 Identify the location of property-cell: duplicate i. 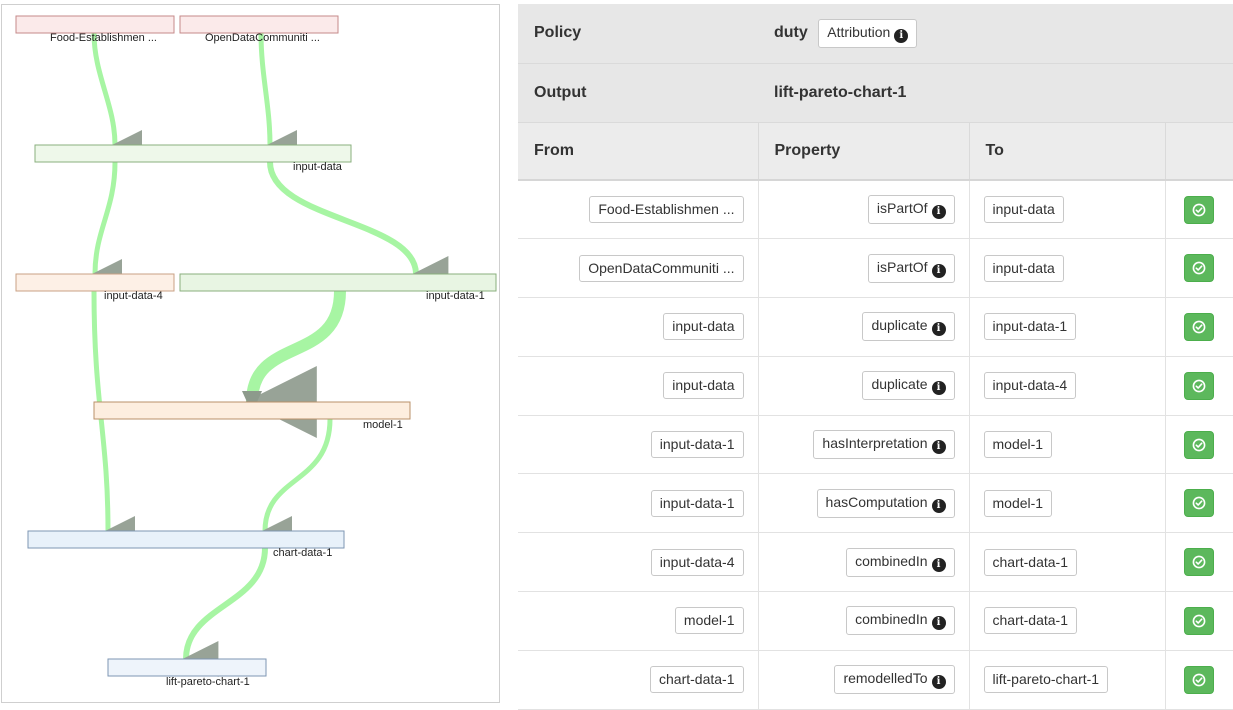
(863, 386).